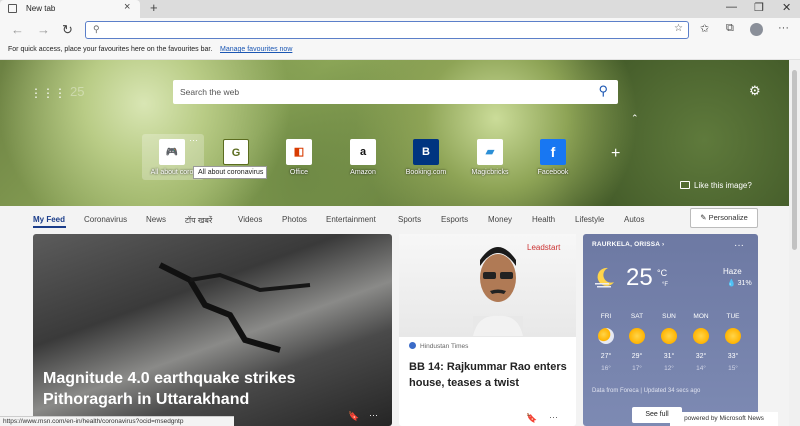  I want to click on tab-videos: Videos, so click(250, 219).